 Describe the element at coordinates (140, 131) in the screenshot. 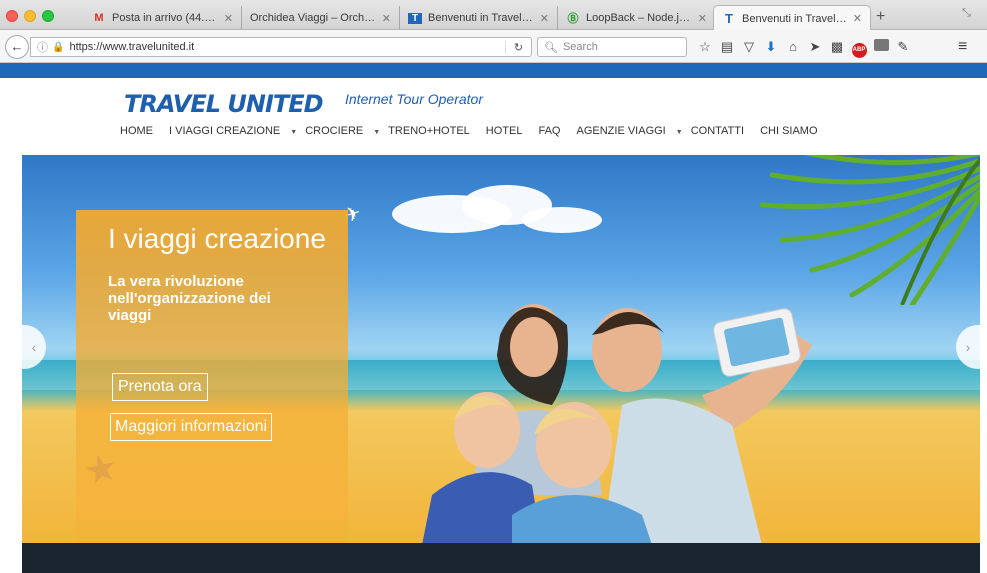

I see `nav-item-home: HOME` at that location.